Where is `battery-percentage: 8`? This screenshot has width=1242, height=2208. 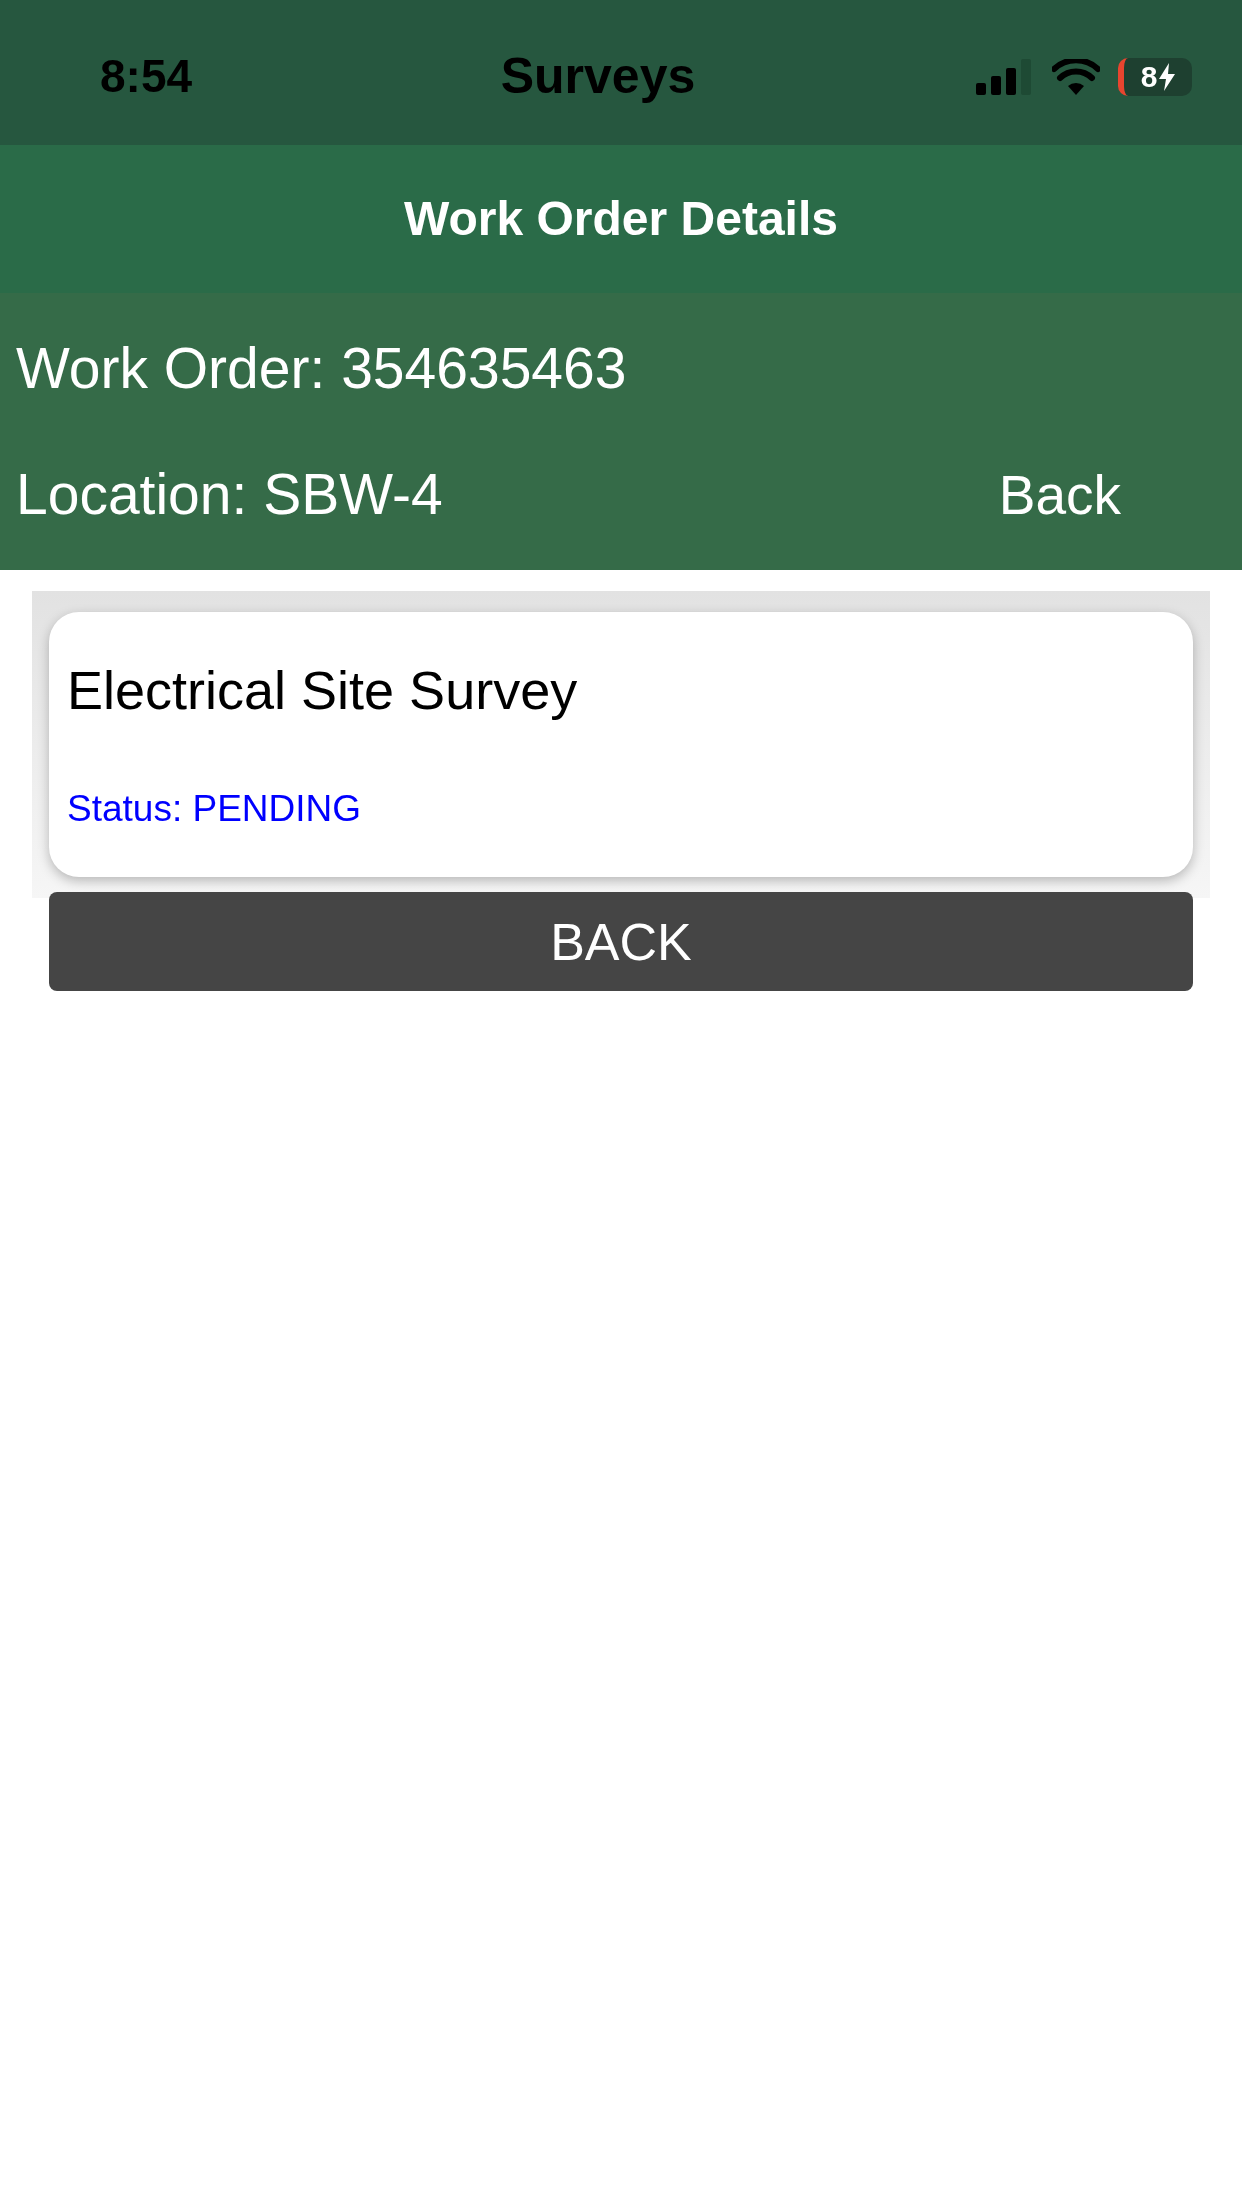 battery-percentage: 8 is located at coordinates (1149, 76).